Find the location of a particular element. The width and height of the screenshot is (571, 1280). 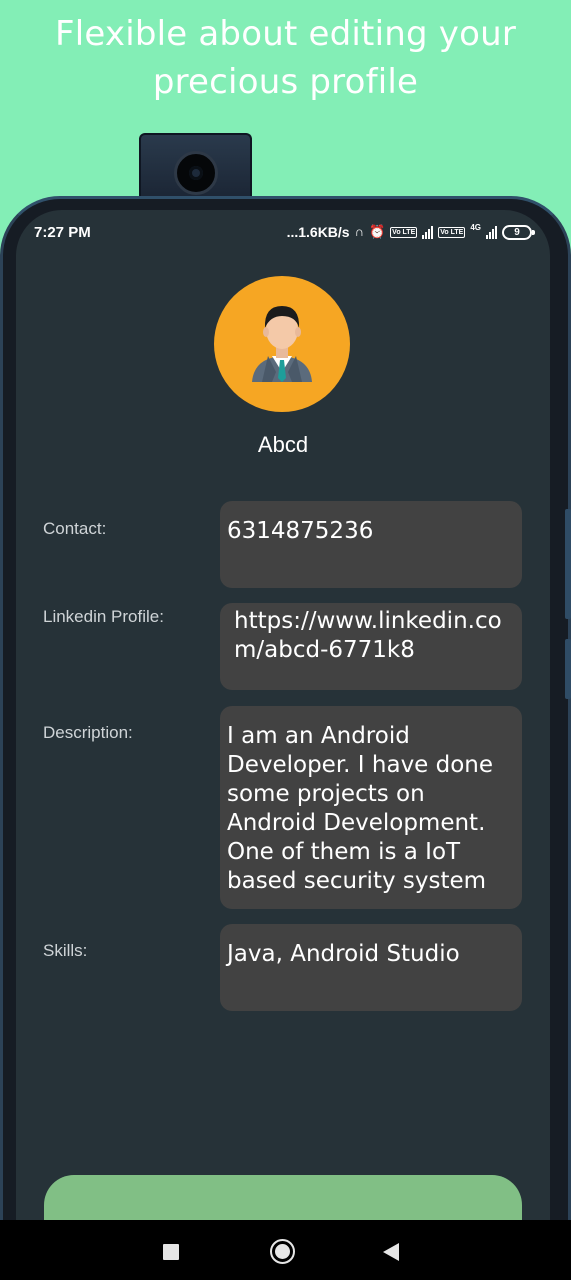

status-icons: ...1.6KB/s ∩ ⏰ Vo LTE Vo LTE 4G 9 is located at coordinates (410, 231).